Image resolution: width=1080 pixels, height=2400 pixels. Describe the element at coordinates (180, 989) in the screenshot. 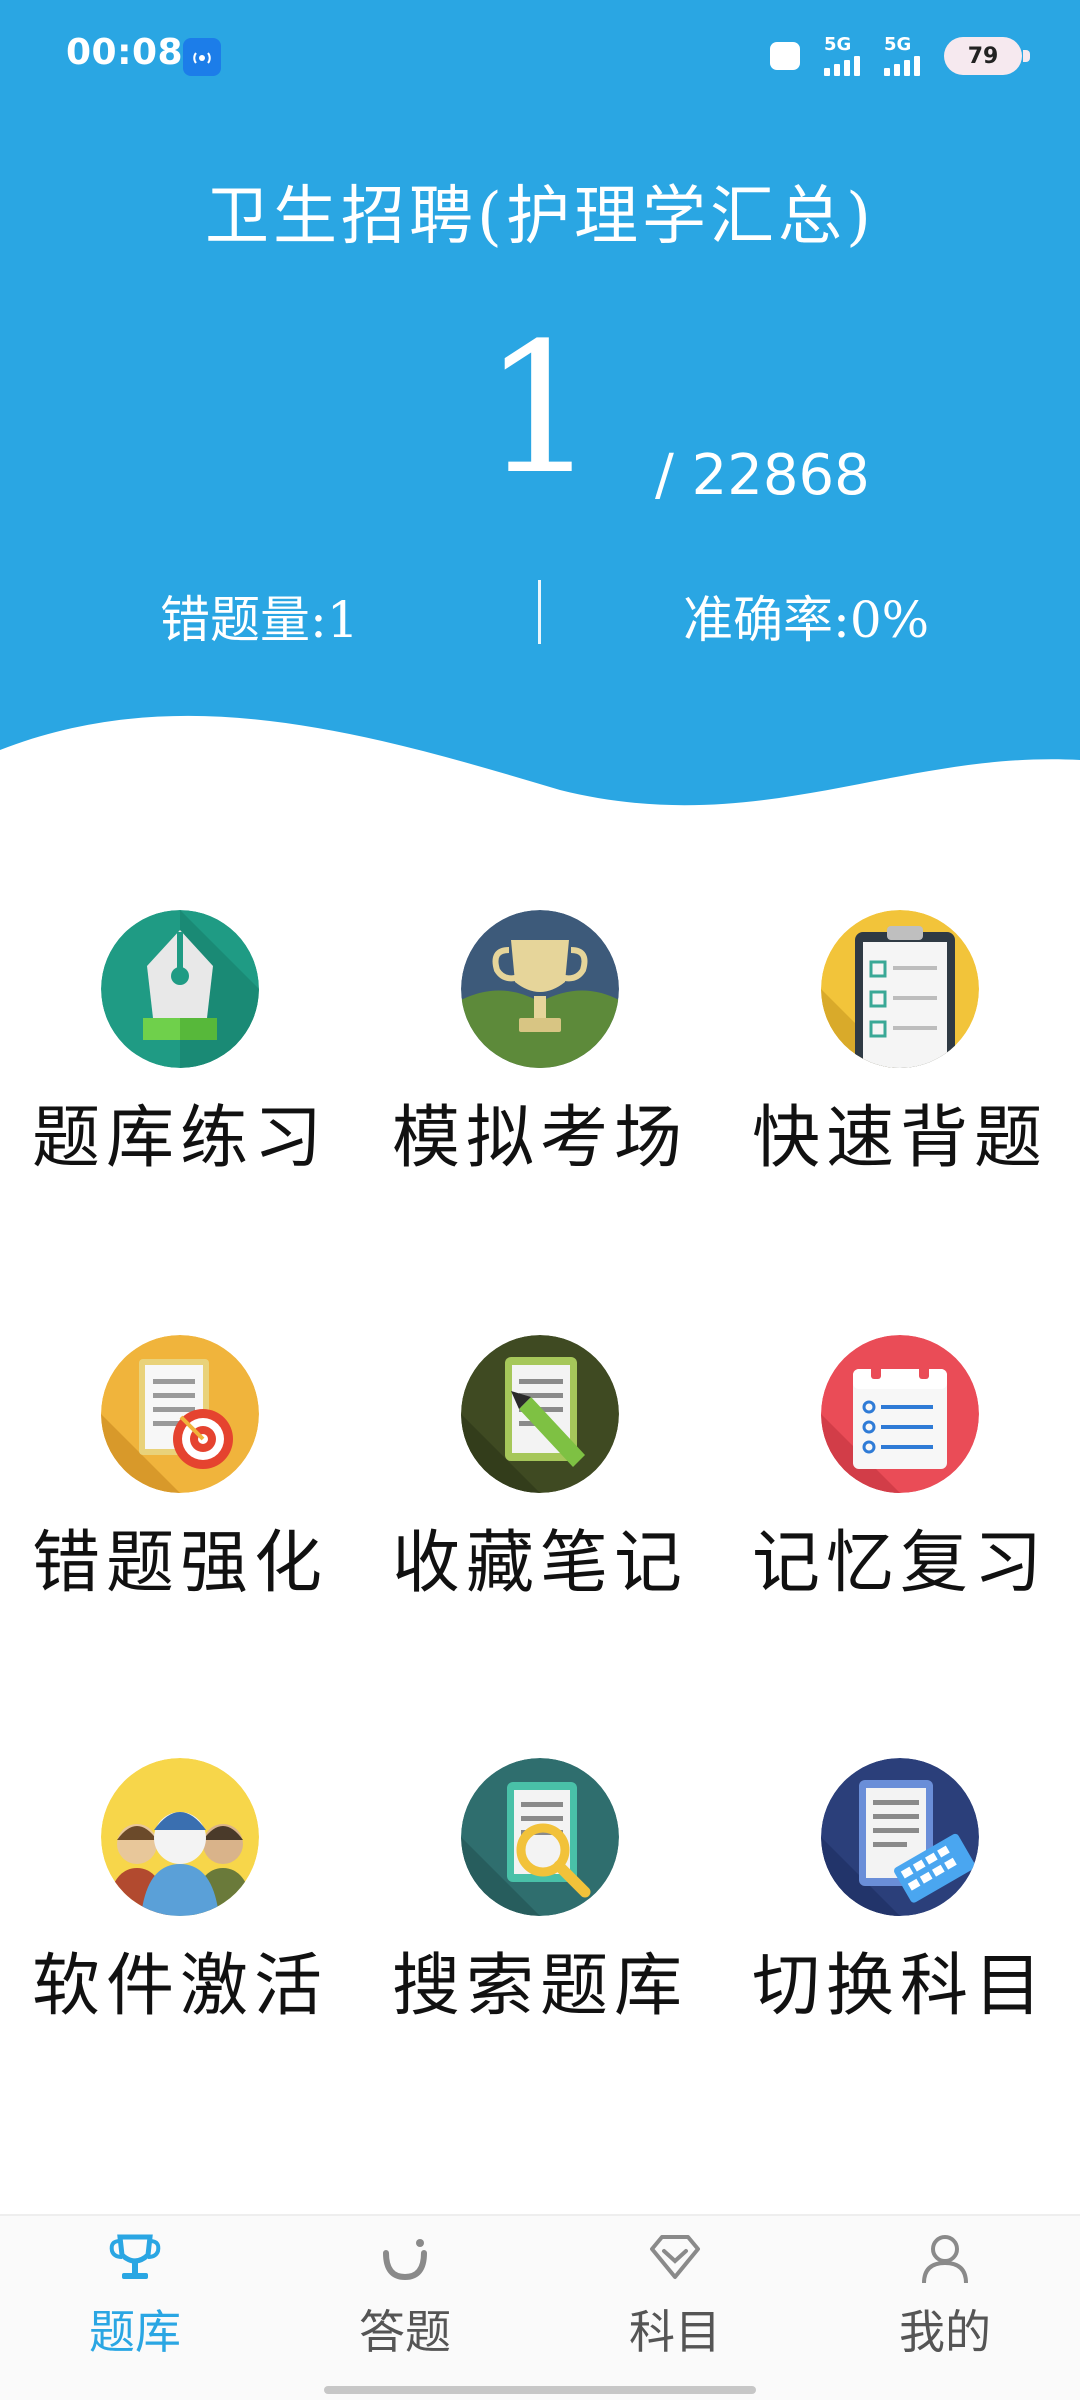

I see `pen-nib-icon` at that location.